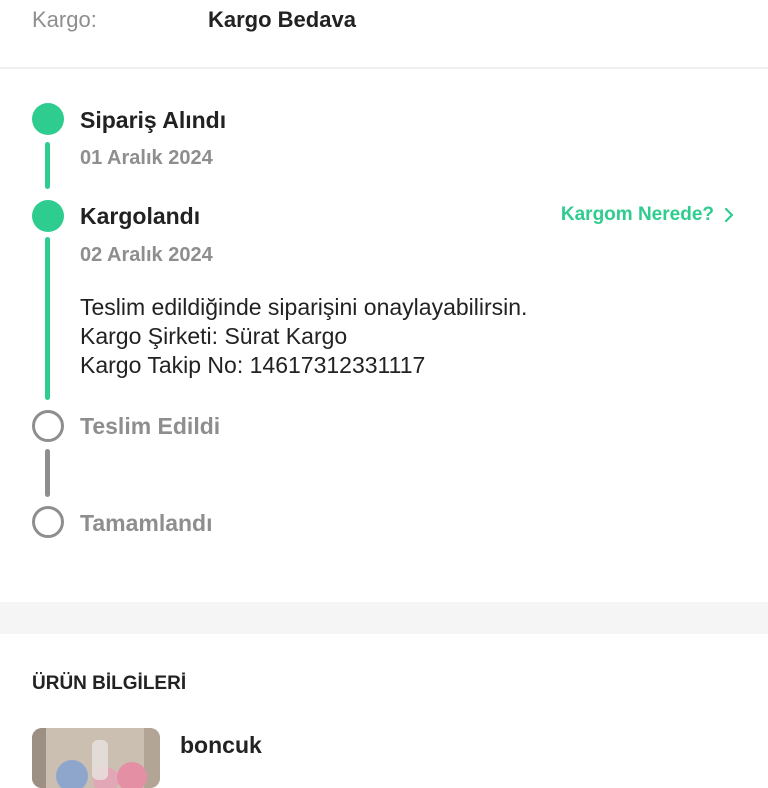 The height and width of the screenshot is (788, 768). I want to click on where-is-my-cargo-label: Kargom Nerede?, so click(637, 214).